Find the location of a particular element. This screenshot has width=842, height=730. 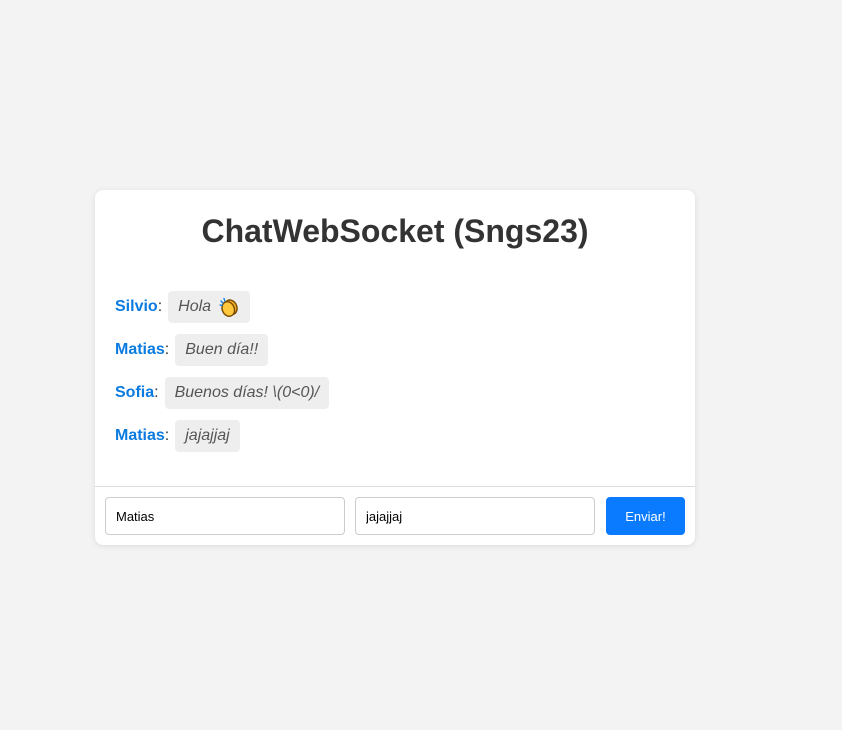

list-item: Silvio: Hola is located at coordinates (395, 307).